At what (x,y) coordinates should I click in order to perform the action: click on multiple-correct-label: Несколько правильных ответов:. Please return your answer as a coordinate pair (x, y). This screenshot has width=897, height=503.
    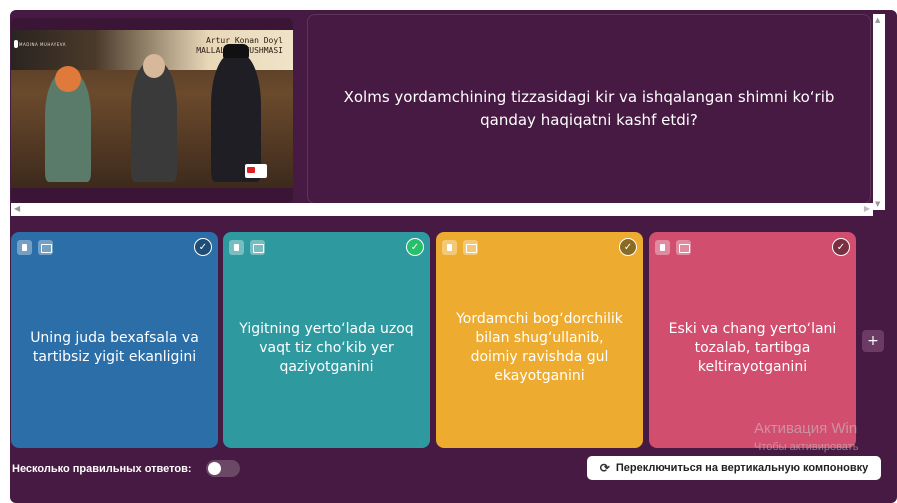
    Looking at the image, I should click on (102, 469).